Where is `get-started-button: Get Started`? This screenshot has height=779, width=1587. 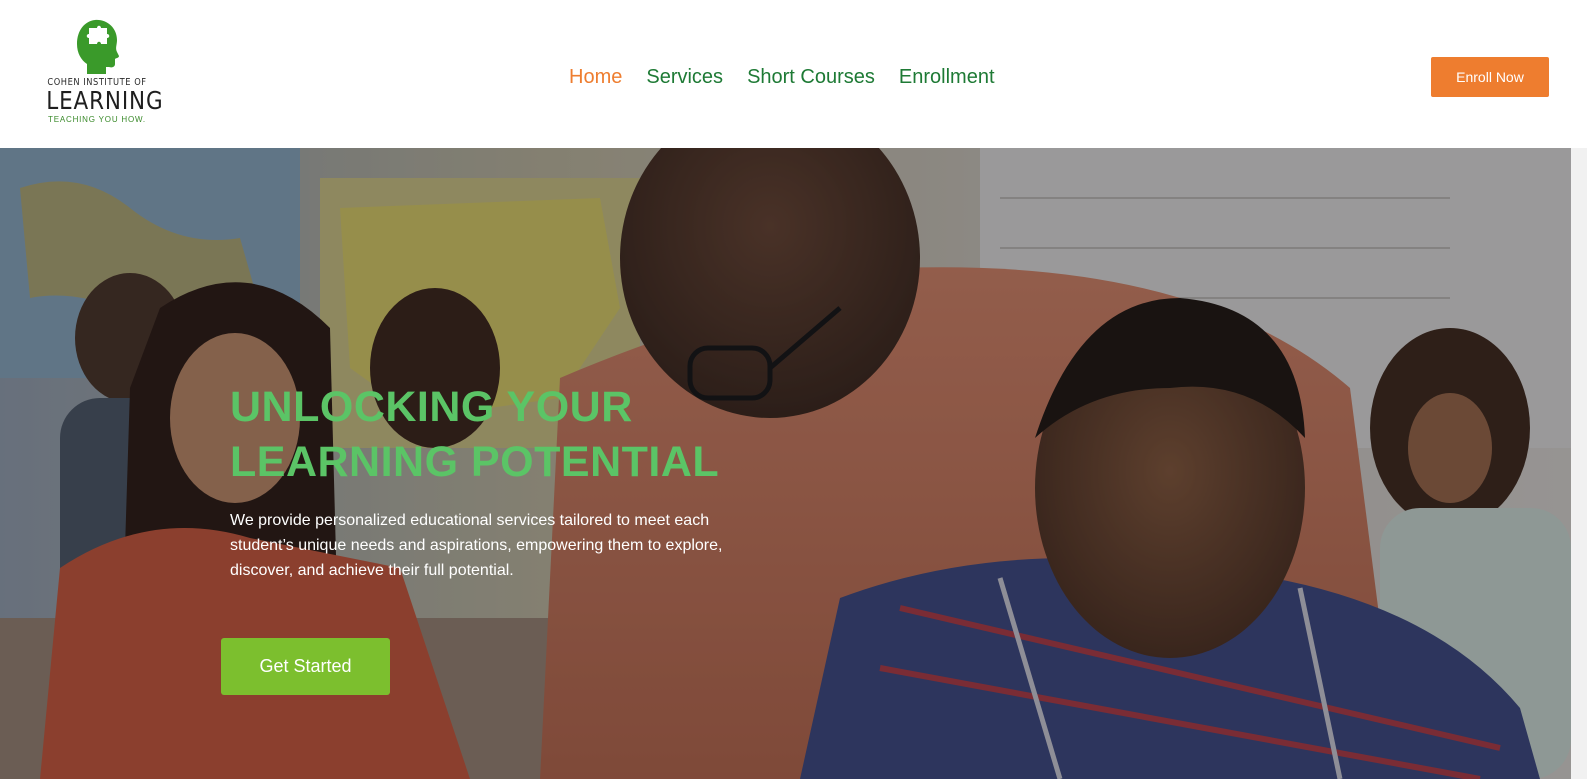 get-started-button: Get Started is located at coordinates (305, 666).